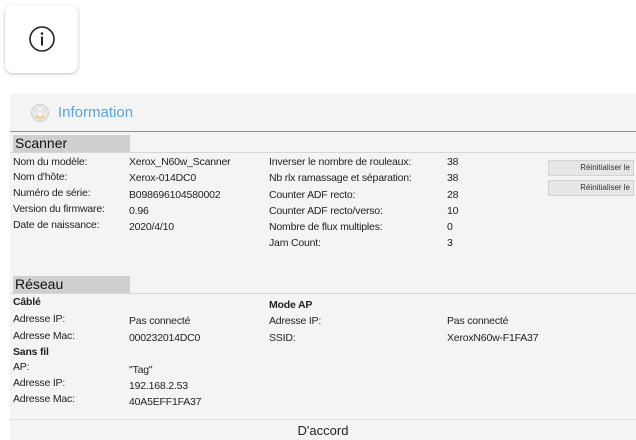 Image resolution: width=636 pixels, height=440 pixels. I want to click on dialog-title: Information, so click(96, 112).